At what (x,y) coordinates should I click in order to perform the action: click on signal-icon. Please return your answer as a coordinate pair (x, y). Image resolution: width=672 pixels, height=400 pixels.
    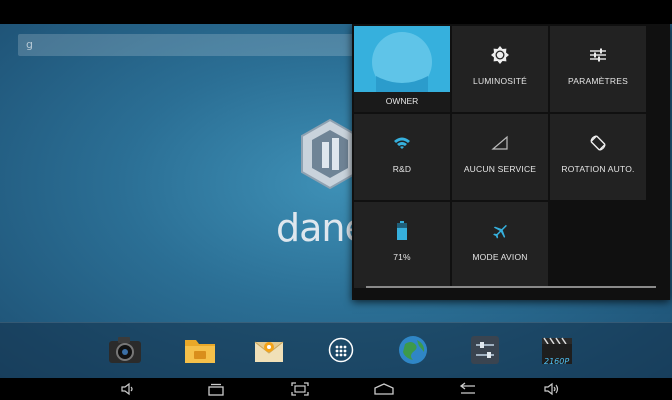
    Looking at the image, I should click on (499, 142).